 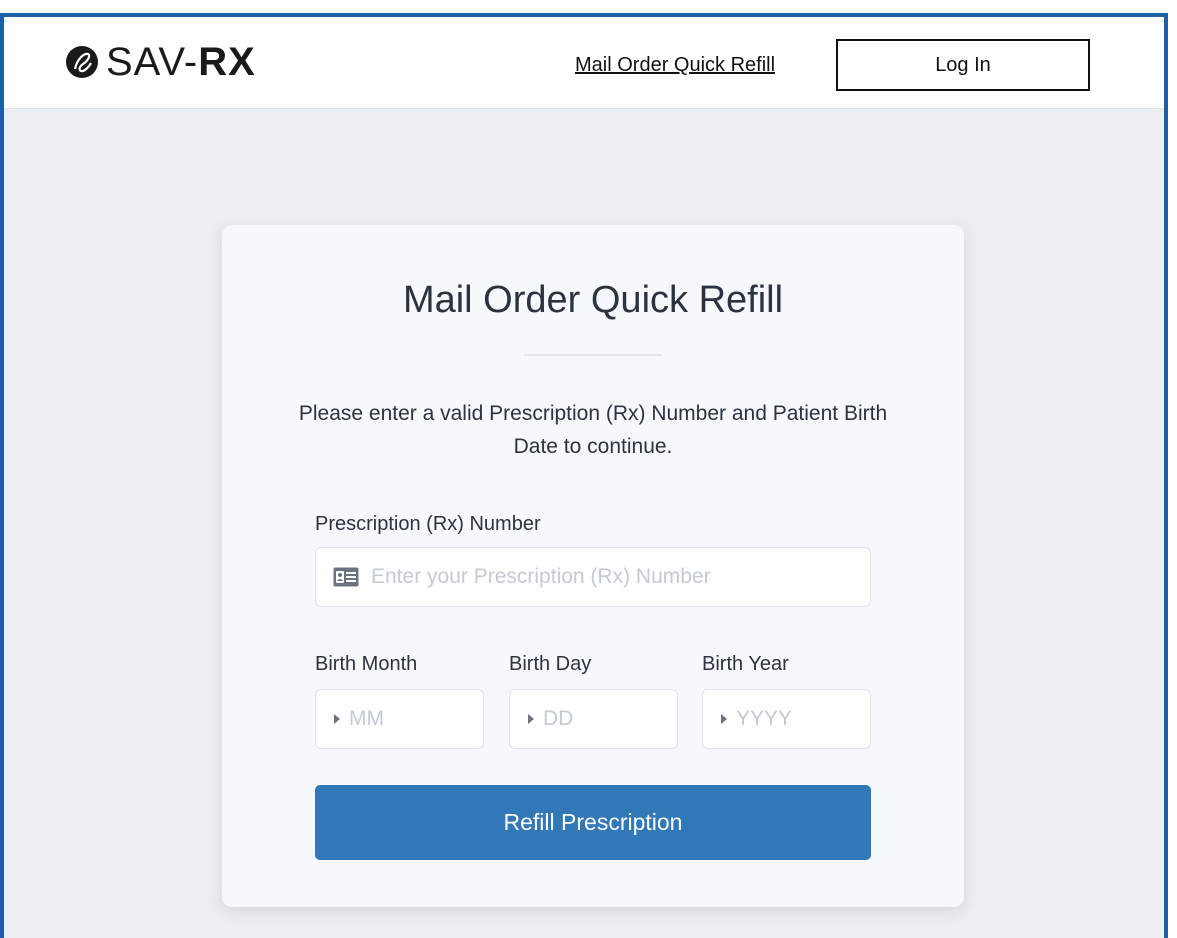 What do you see at coordinates (593, 300) in the screenshot?
I see `card-title: Mail Order Quick Refill` at bounding box center [593, 300].